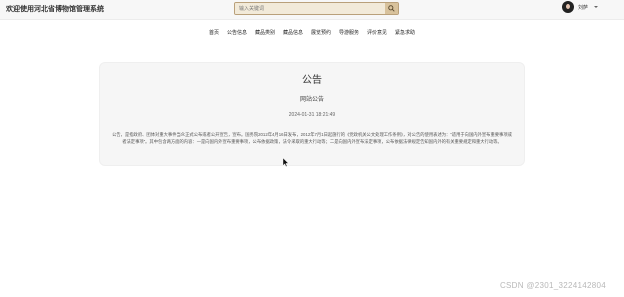  I want to click on chevron-down-icon, so click(596, 7).